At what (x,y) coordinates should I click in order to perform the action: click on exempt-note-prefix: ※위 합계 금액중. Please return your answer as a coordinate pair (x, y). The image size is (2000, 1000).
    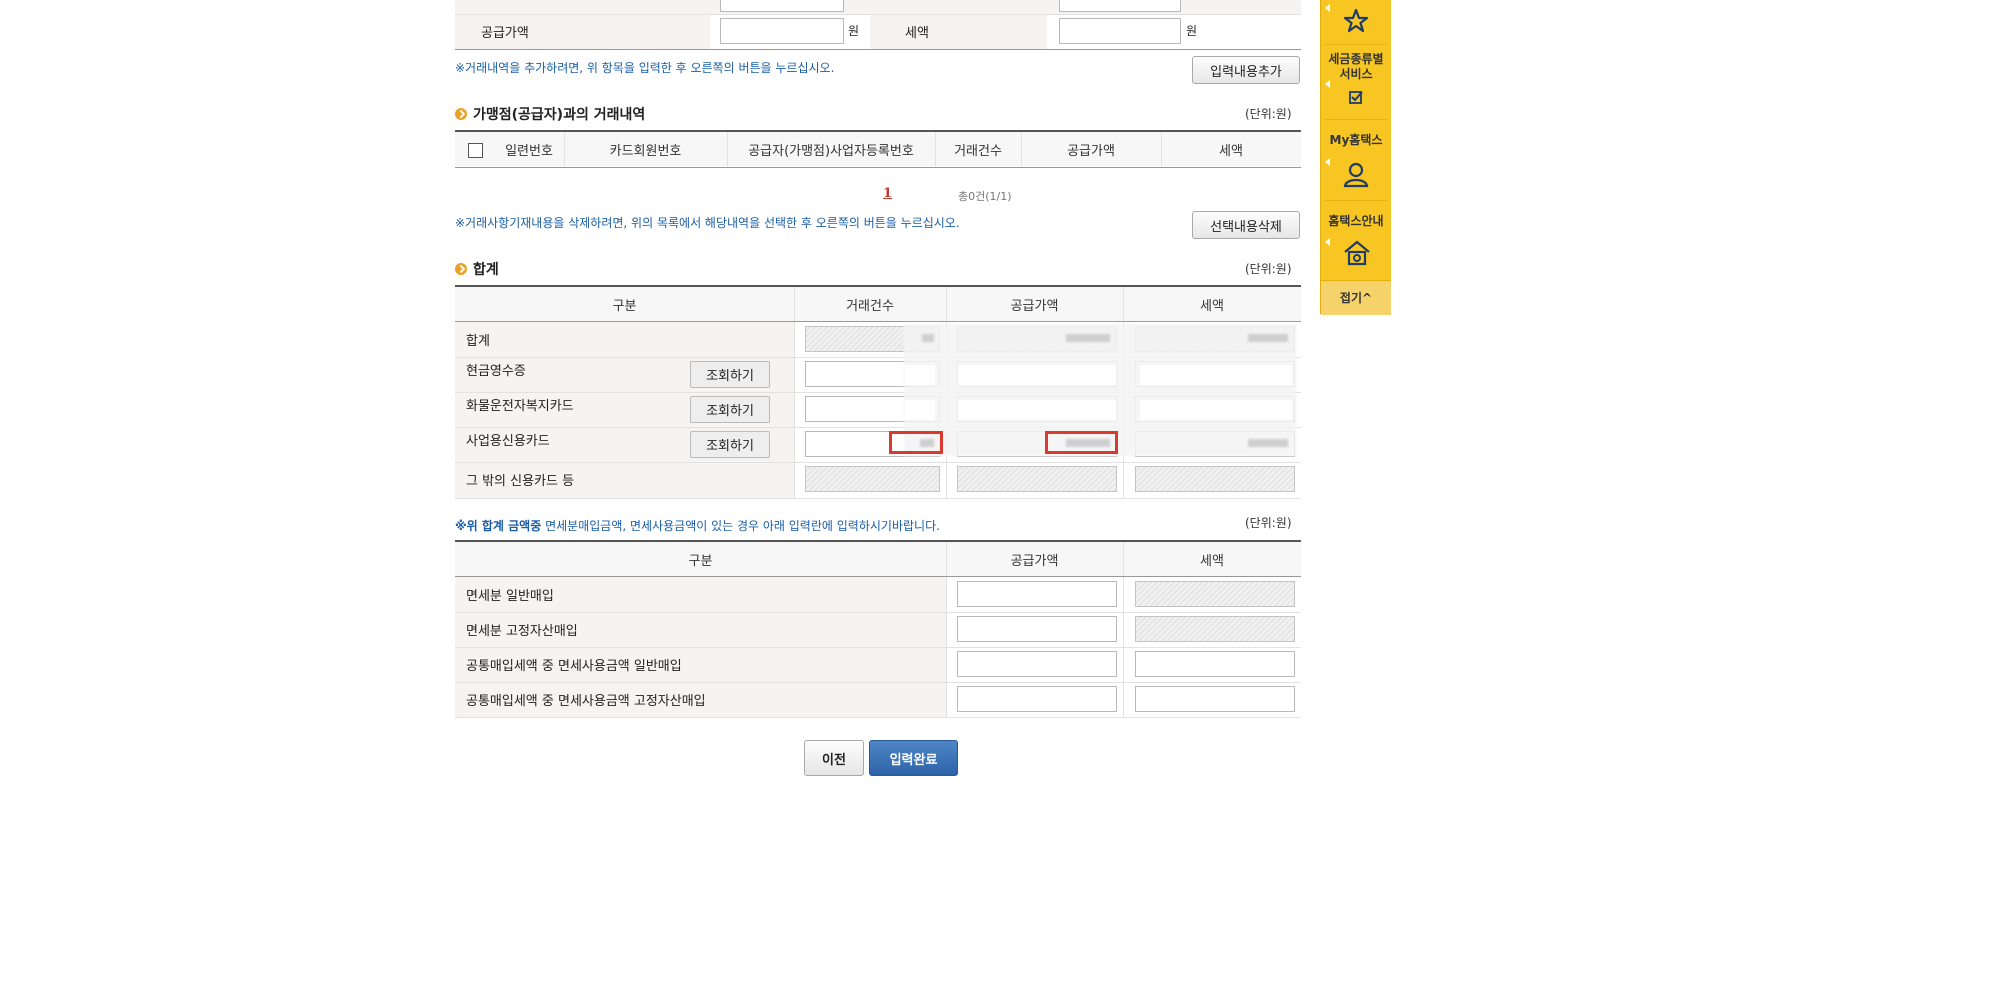
    Looking at the image, I should click on (498, 526).